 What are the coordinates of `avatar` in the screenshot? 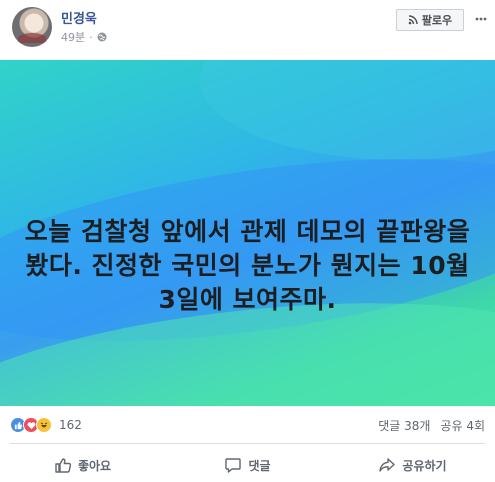 It's located at (32, 27).